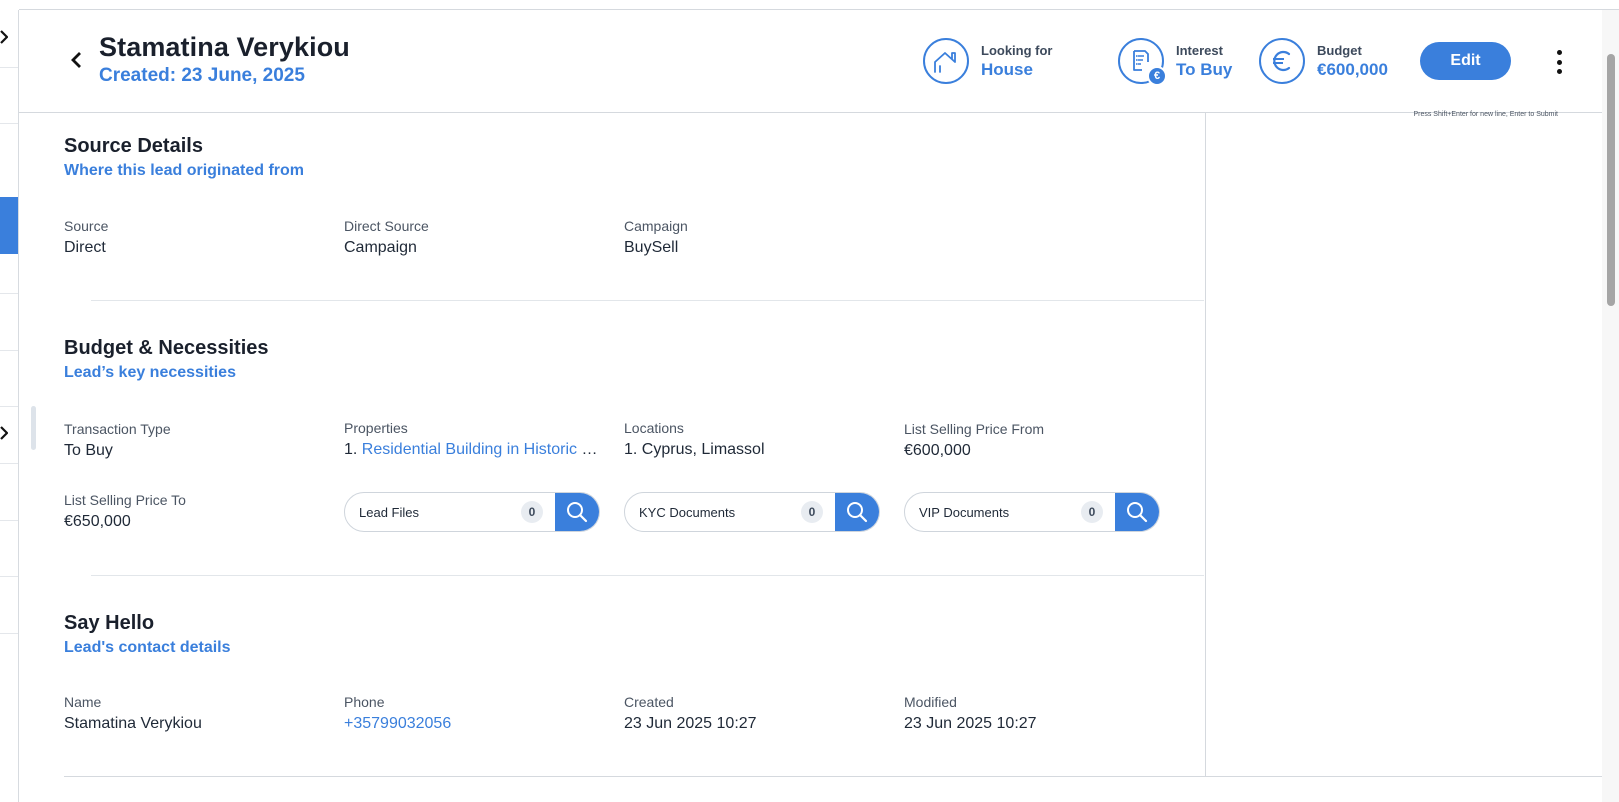 This screenshot has height=802, width=1619. Describe the element at coordinates (1017, 50) in the screenshot. I see `stat-label: Looking for` at that location.